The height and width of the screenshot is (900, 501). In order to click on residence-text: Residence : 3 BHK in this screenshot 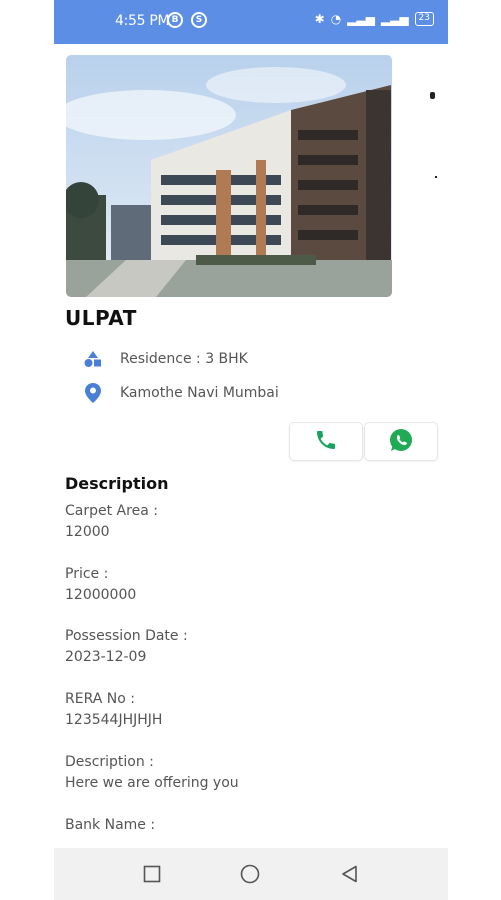, I will do `click(184, 359)`.